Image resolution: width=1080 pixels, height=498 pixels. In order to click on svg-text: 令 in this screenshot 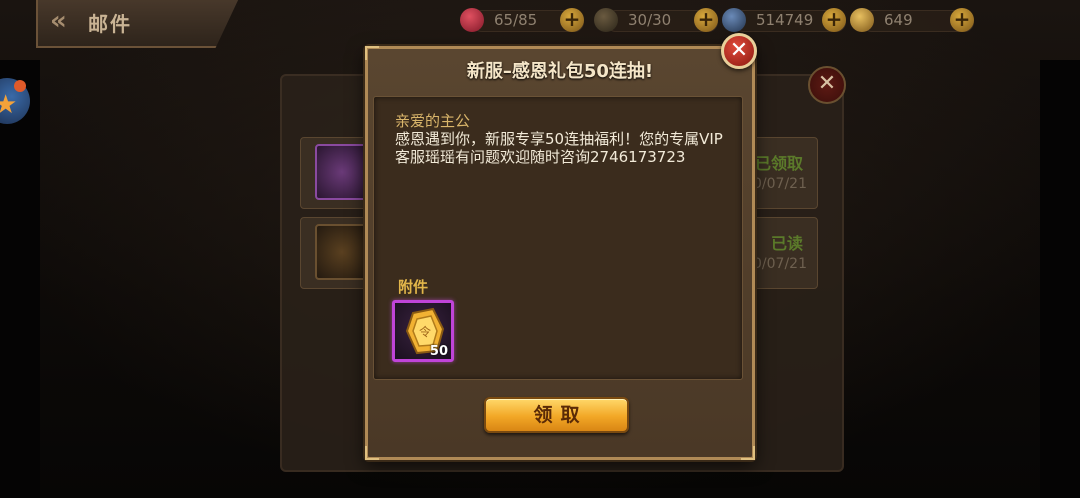, I will do `click(425, 331)`.